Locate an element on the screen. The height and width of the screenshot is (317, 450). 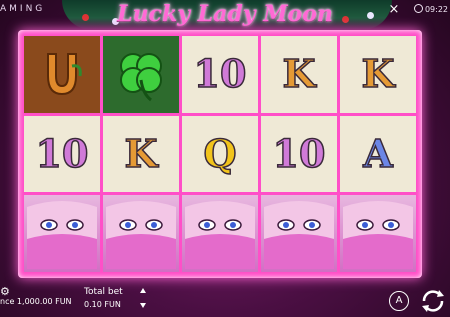
clock: 09:22 is located at coordinates (430, 9).